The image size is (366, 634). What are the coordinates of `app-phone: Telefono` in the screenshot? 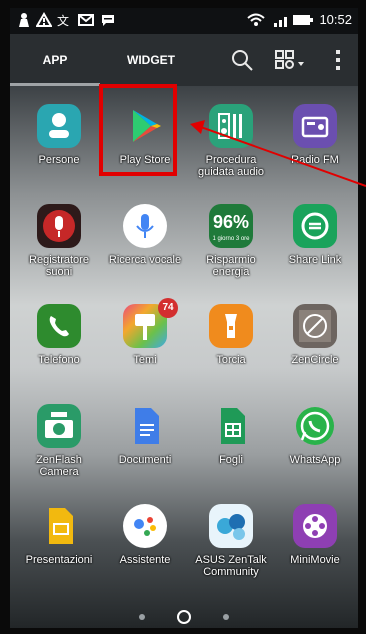 It's located at (59, 346).